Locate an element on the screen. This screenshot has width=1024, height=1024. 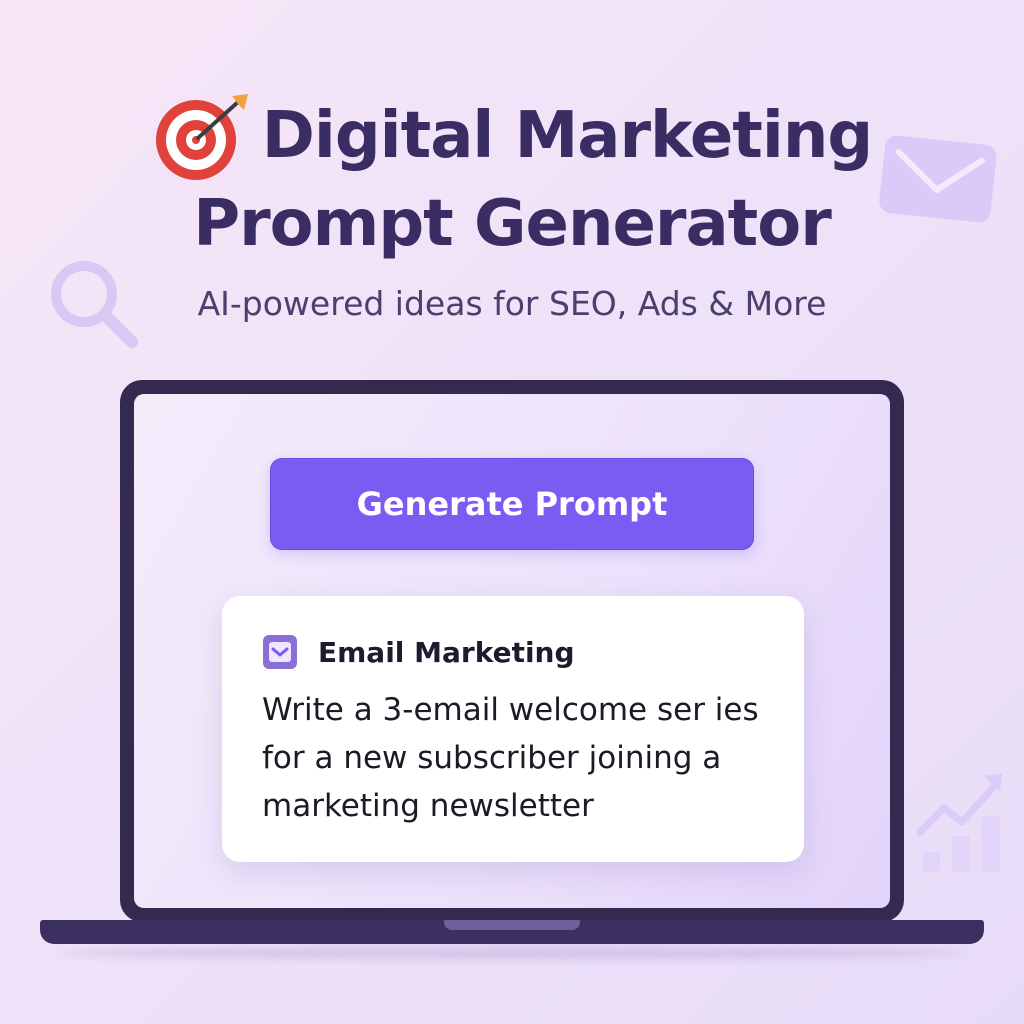
title-text-line-1: Digital Marketing is located at coordinates (567, 136).